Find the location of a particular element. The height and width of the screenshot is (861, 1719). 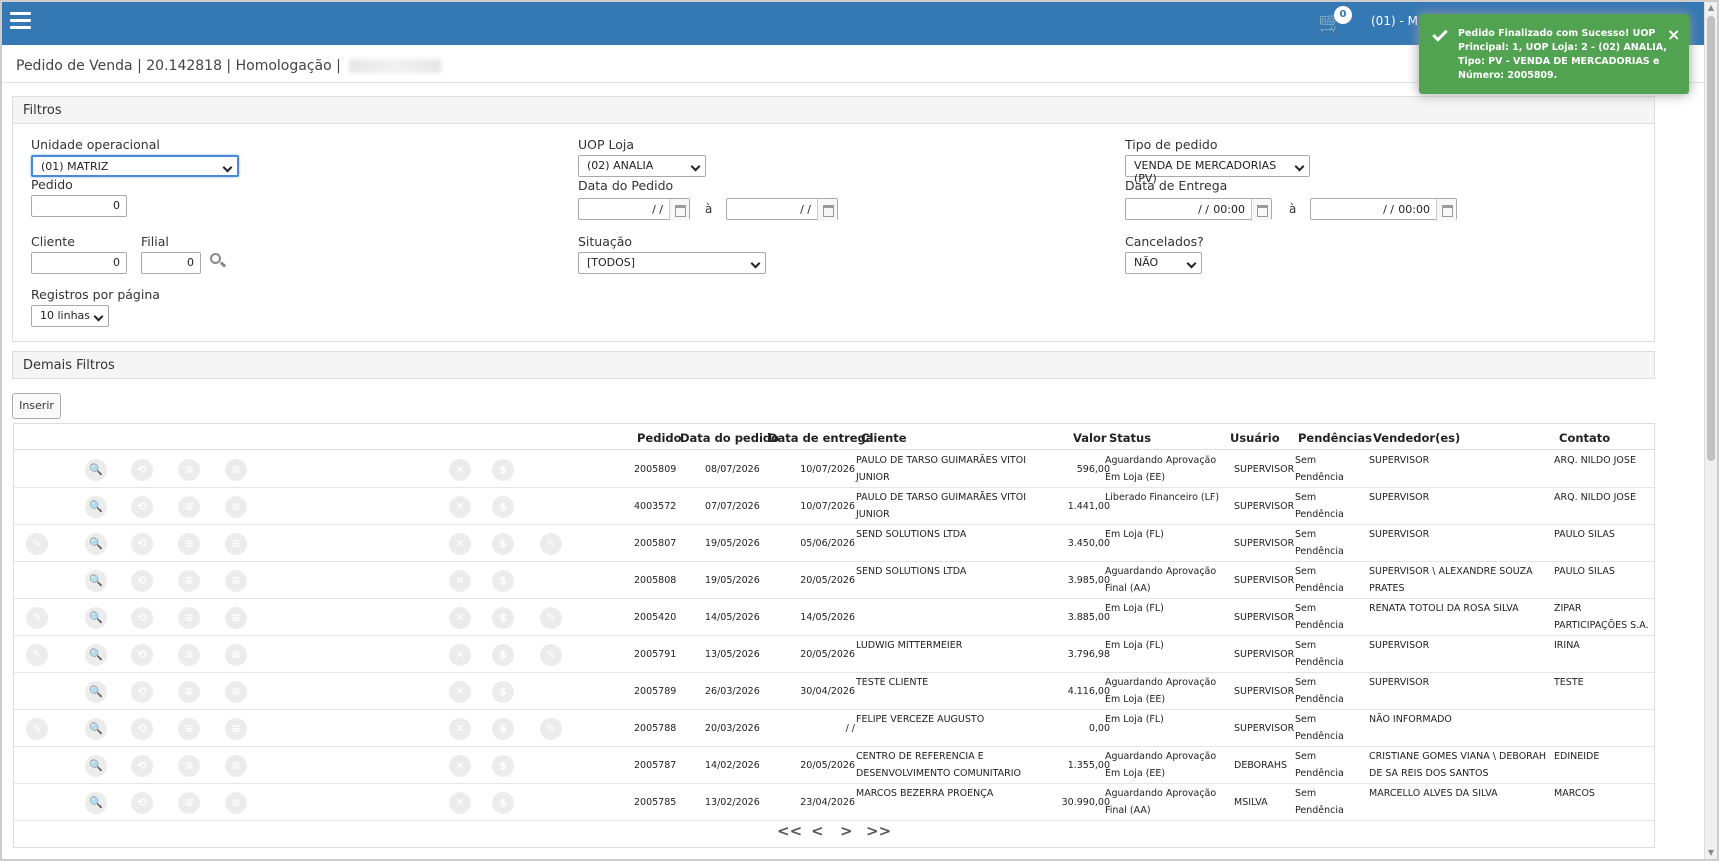

col-pendencias: Pendências is located at coordinates (1335, 438).